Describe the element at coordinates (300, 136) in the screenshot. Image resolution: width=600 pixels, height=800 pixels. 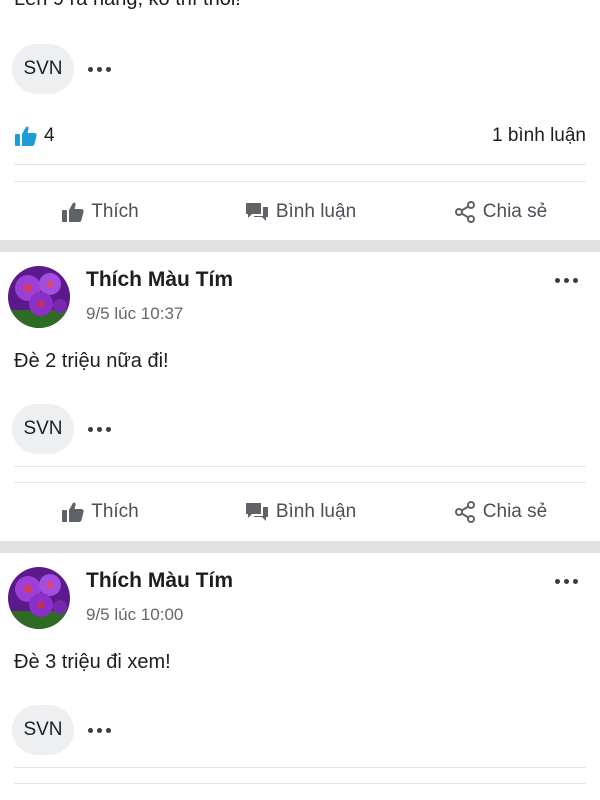
I see `stats-row: 4 1 bình luận` at that location.